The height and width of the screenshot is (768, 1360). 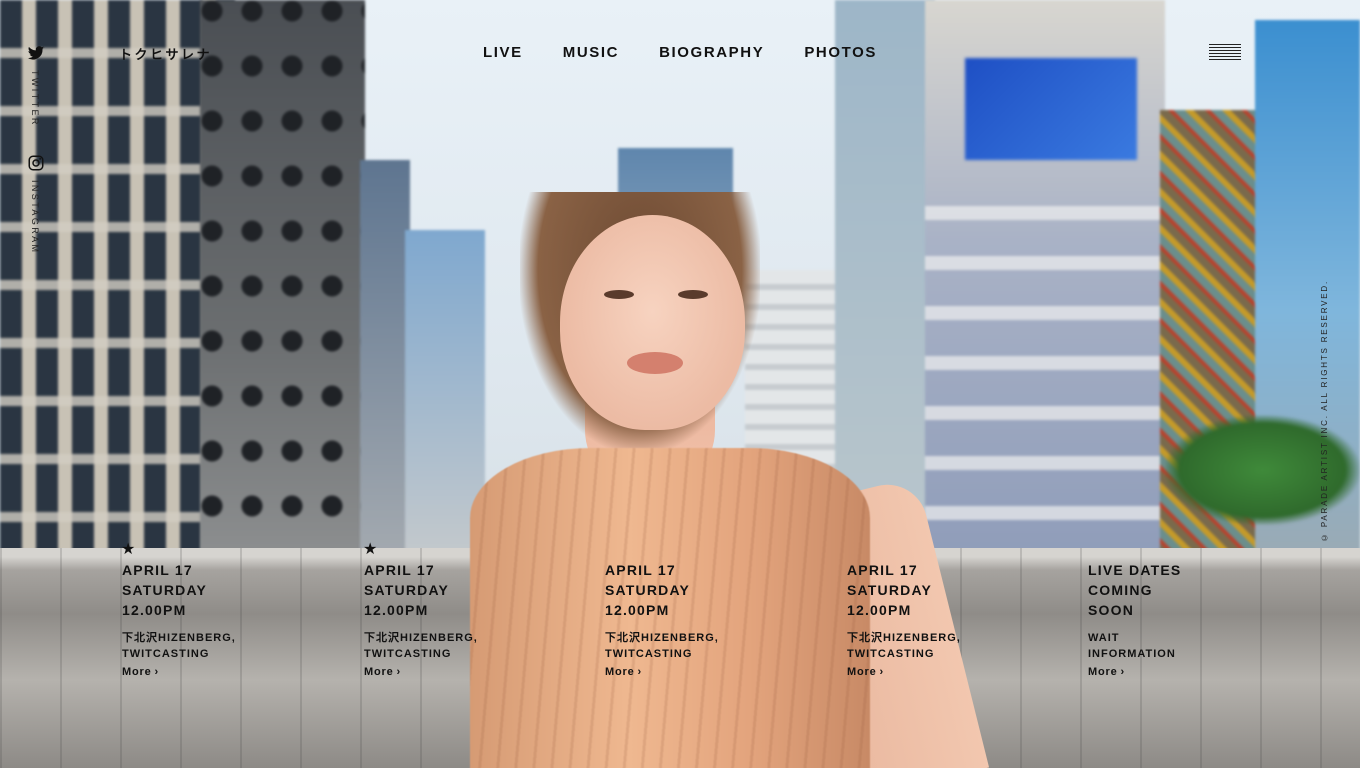 What do you see at coordinates (1104, 638) in the screenshot?
I see `event-venue-line1: WAIT` at bounding box center [1104, 638].